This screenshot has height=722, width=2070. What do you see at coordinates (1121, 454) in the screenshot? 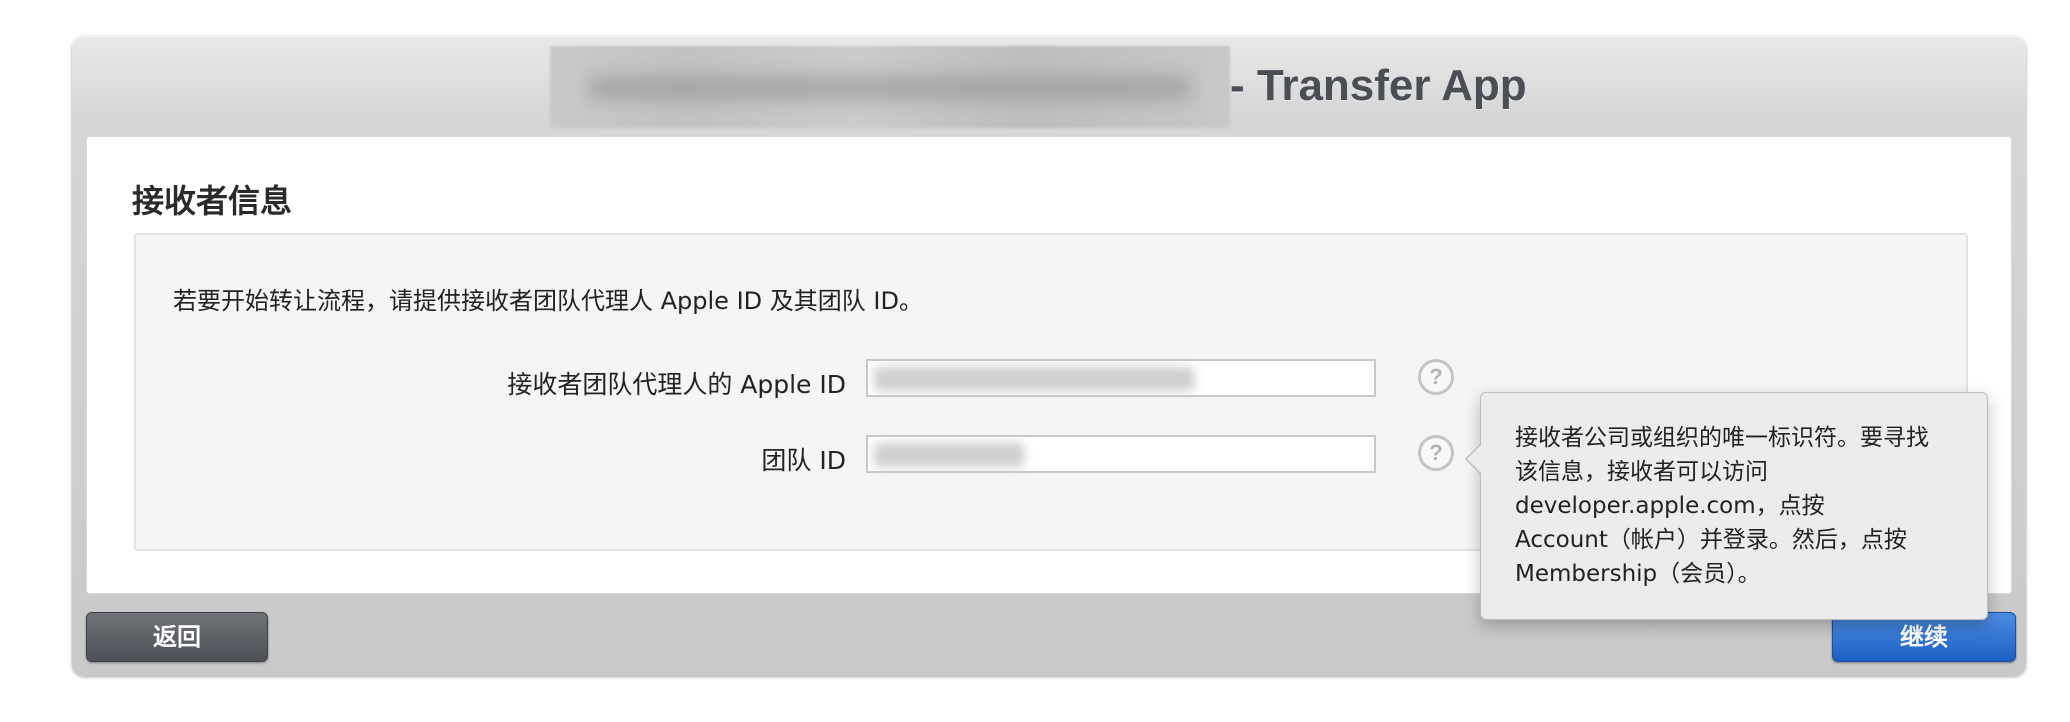
I see `team-id-input` at bounding box center [1121, 454].